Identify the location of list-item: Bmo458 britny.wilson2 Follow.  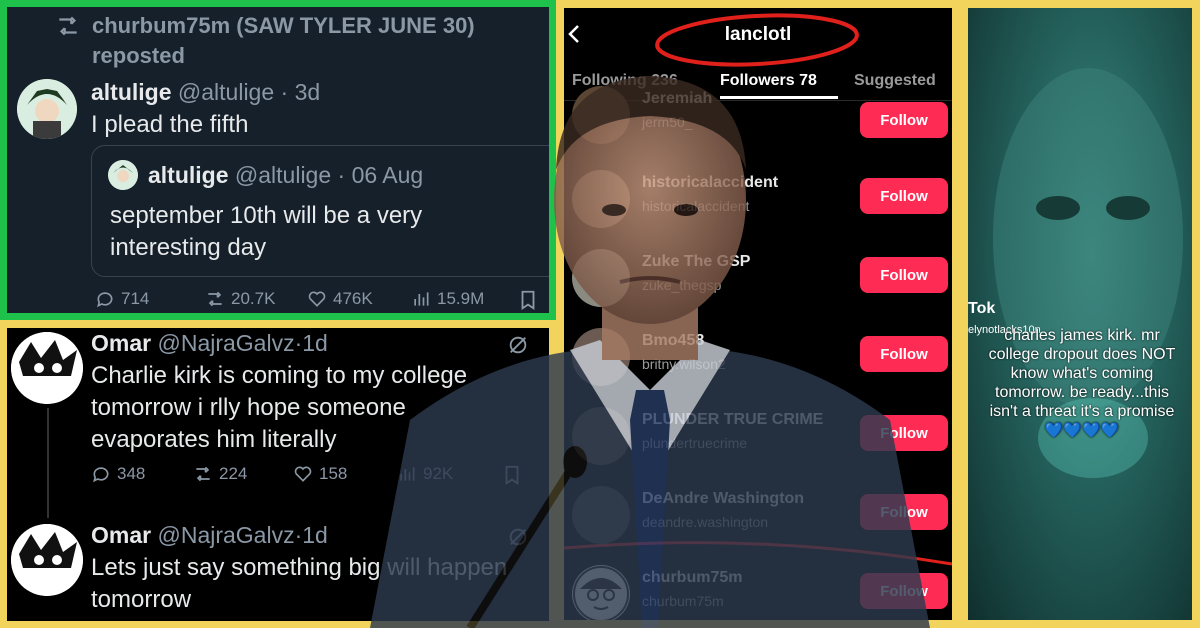
(758, 357).